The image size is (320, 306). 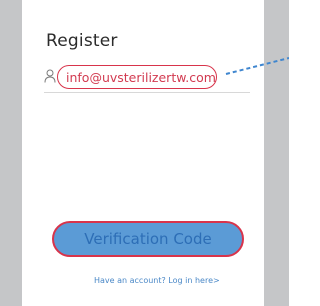 What do you see at coordinates (82, 41) in the screenshot?
I see `page-title: Register` at bounding box center [82, 41].